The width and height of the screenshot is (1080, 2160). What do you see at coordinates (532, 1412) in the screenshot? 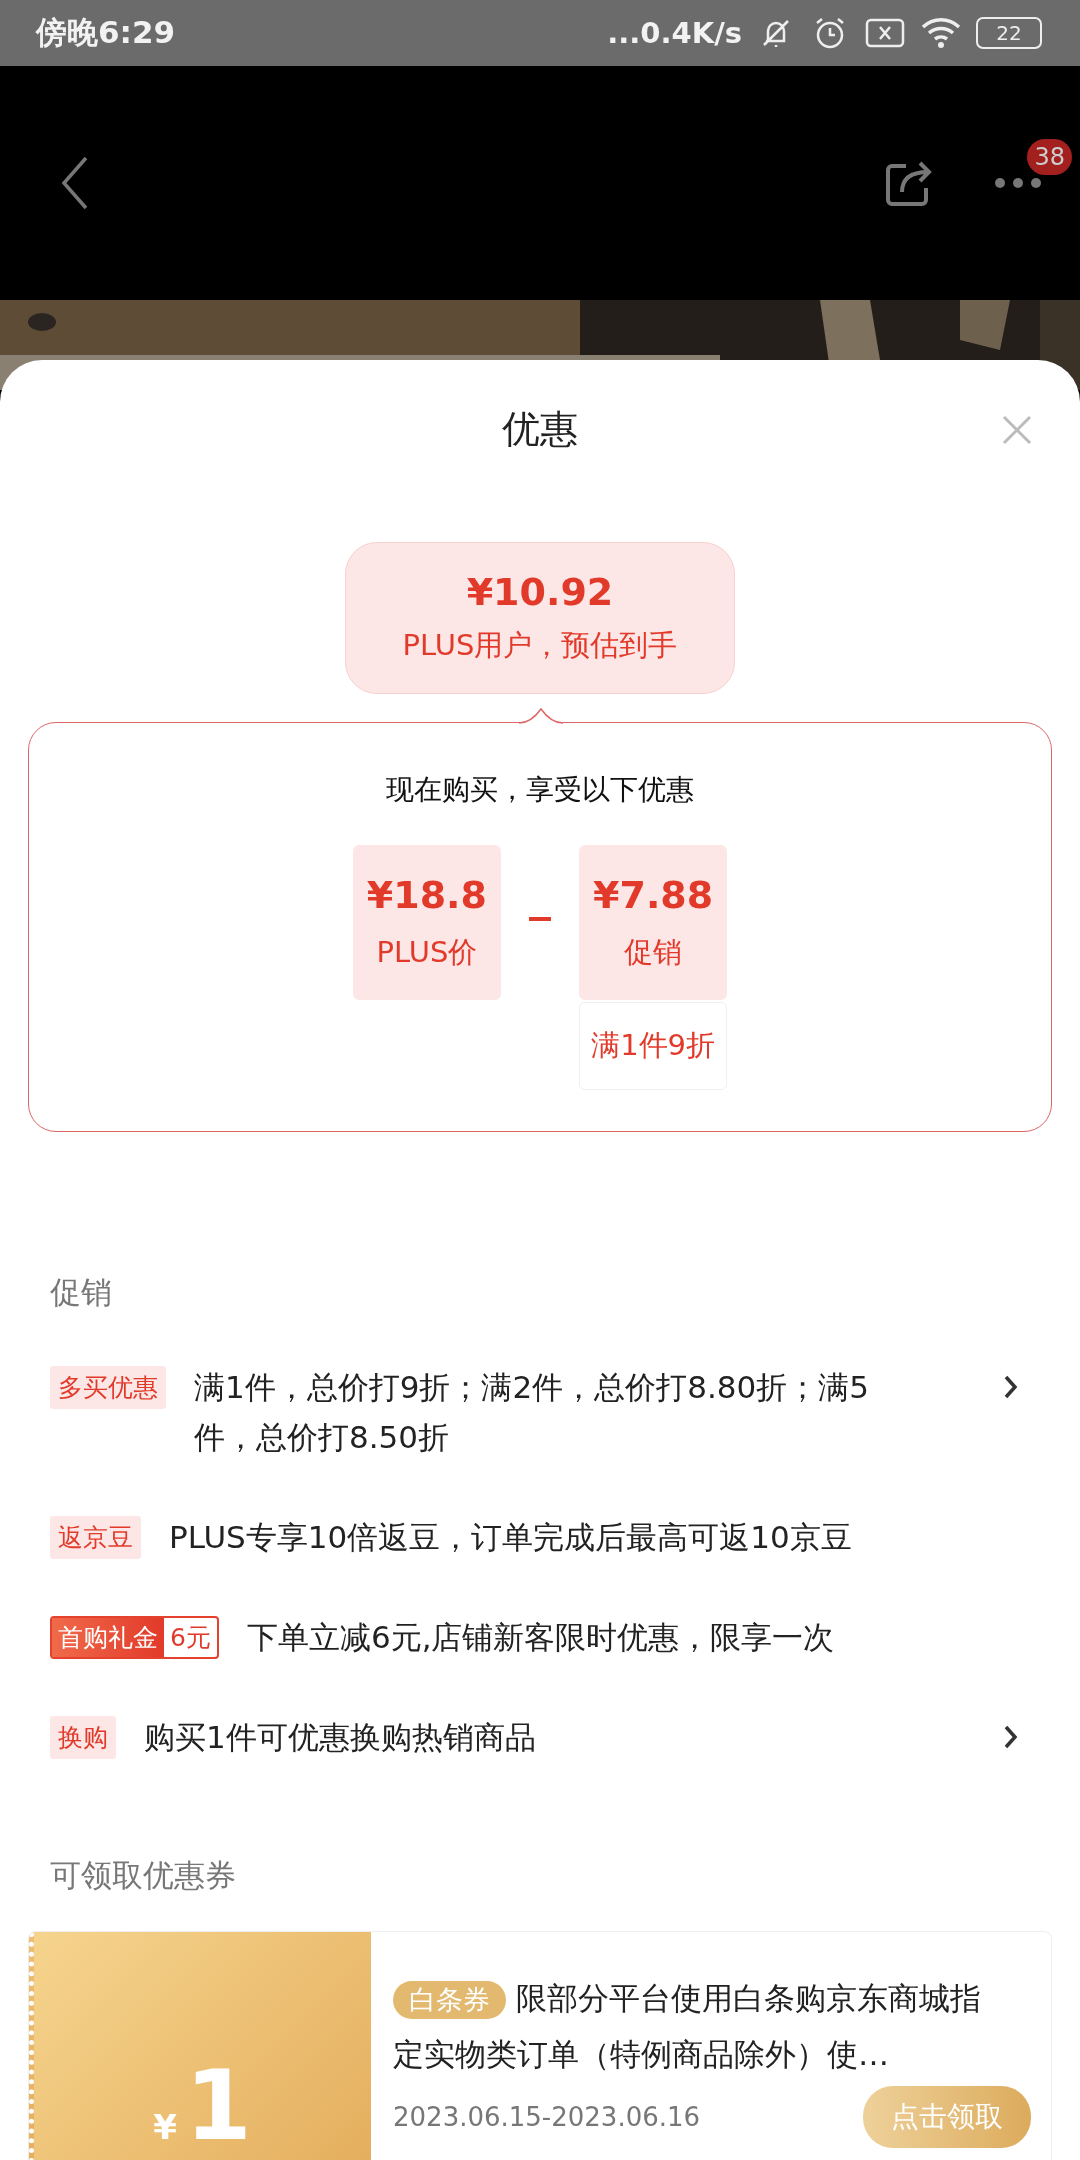
I see `promo-text: 满1件，总价打9折；满2件，总价打8.80折；满5件，总价打8.50折` at bounding box center [532, 1412].